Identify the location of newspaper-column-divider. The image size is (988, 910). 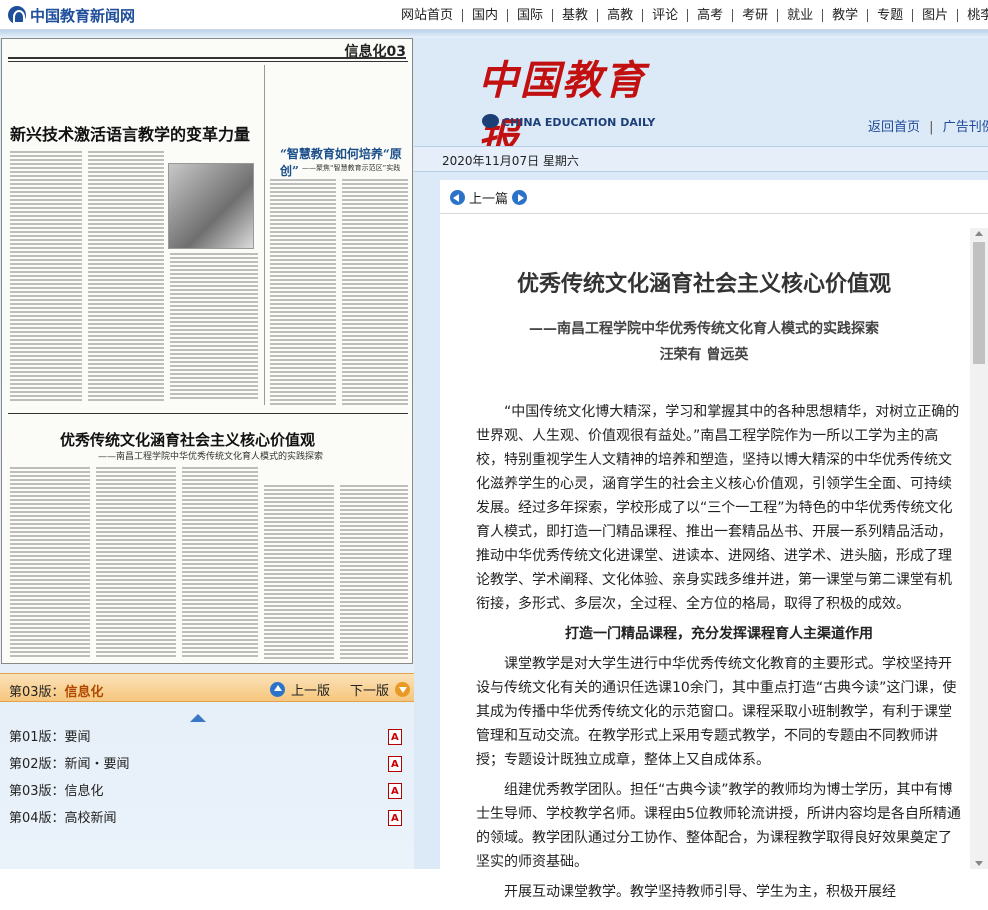
(264, 235).